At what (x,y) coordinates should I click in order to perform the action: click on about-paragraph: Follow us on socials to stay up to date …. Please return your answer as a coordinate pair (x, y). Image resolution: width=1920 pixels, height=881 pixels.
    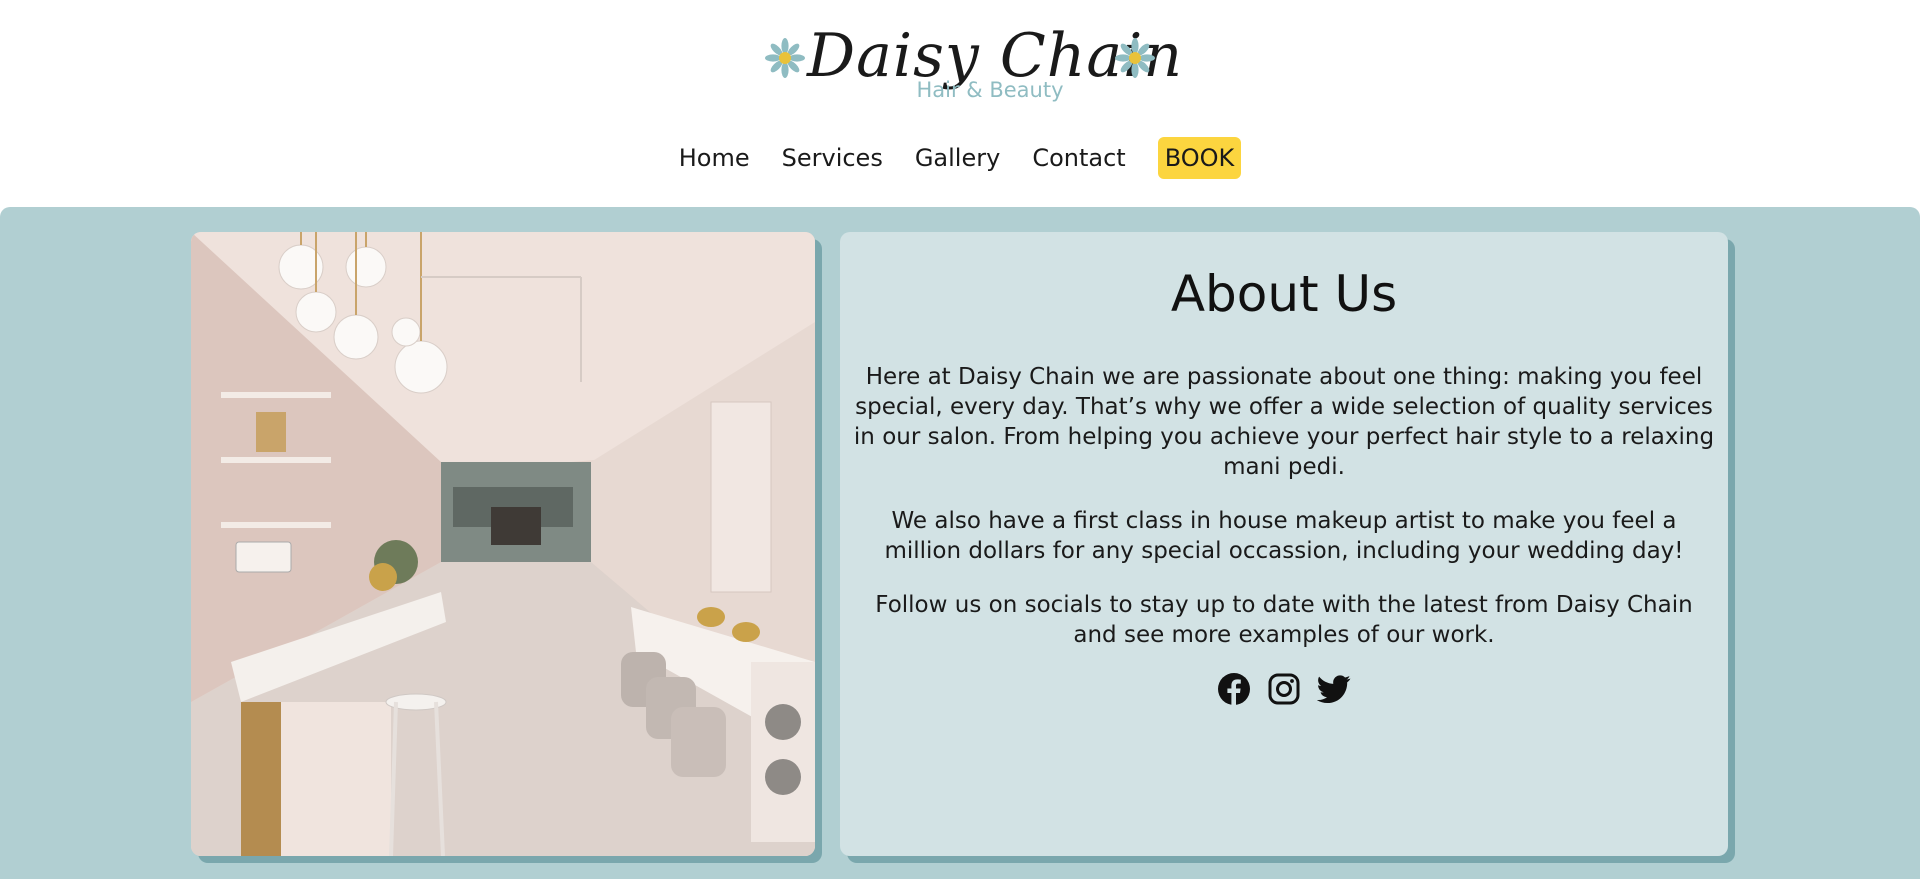
    Looking at the image, I should click on (1284, 620).